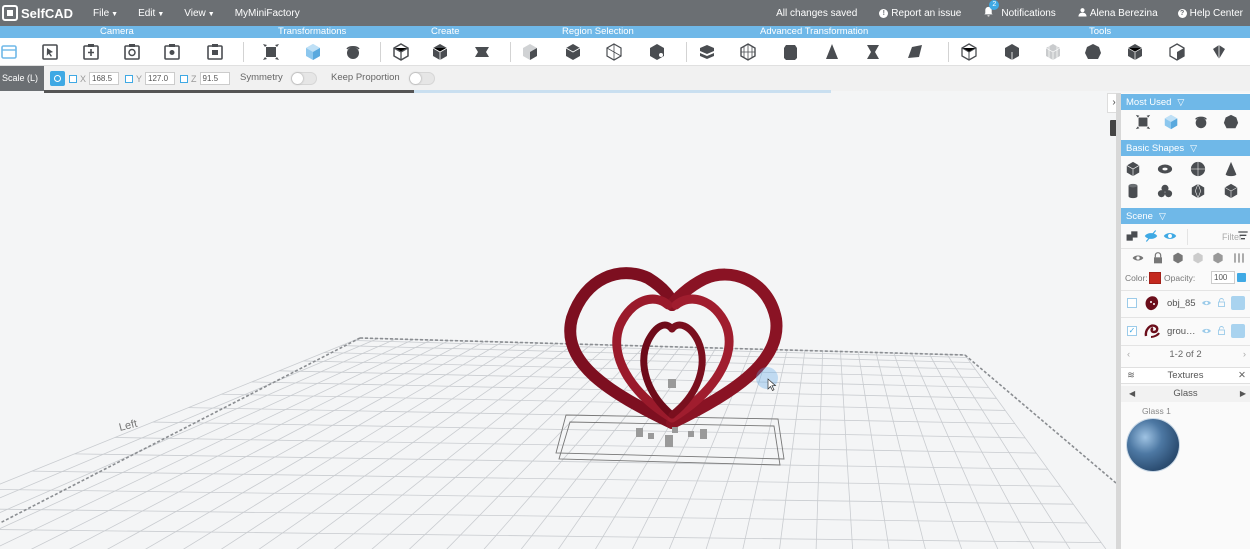 Image resolution: width=1250 pixels, height=549 pixels. Describe the element at coordinates (91, 52) in the screenshot. I see `camera-pan-icon` at that location.